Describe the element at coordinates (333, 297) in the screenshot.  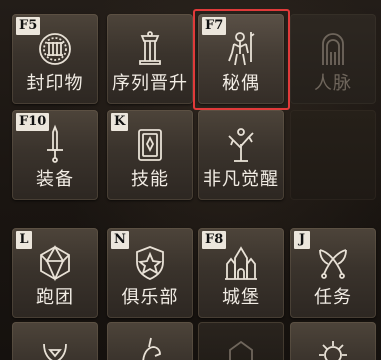
I see `menu-tile-label: 任务` at that location.